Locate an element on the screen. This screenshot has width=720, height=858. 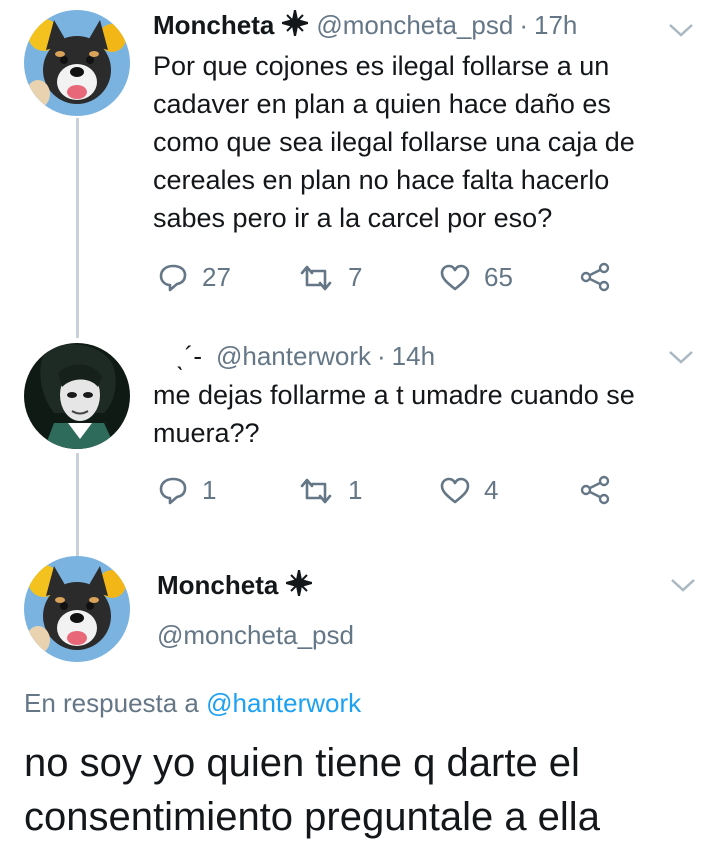
tweet-header: ˎ´- @hanterwork · 14h is located at coordinates (305, 356).